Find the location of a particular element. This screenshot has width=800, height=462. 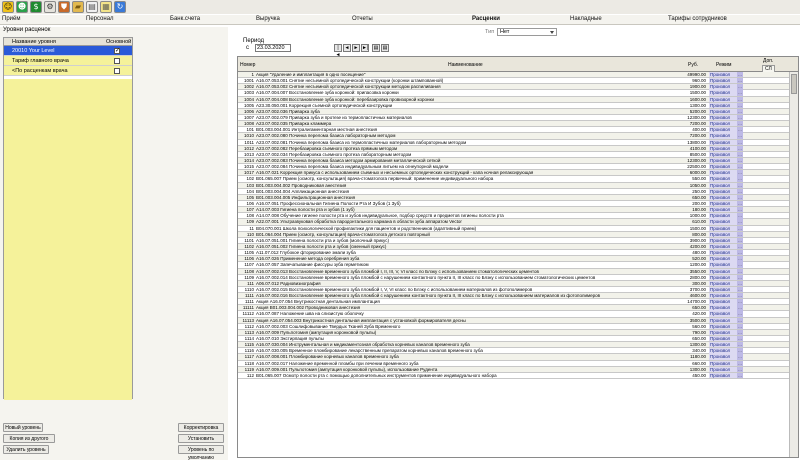

header-mode: Режим is located at coordinates (723, 65).